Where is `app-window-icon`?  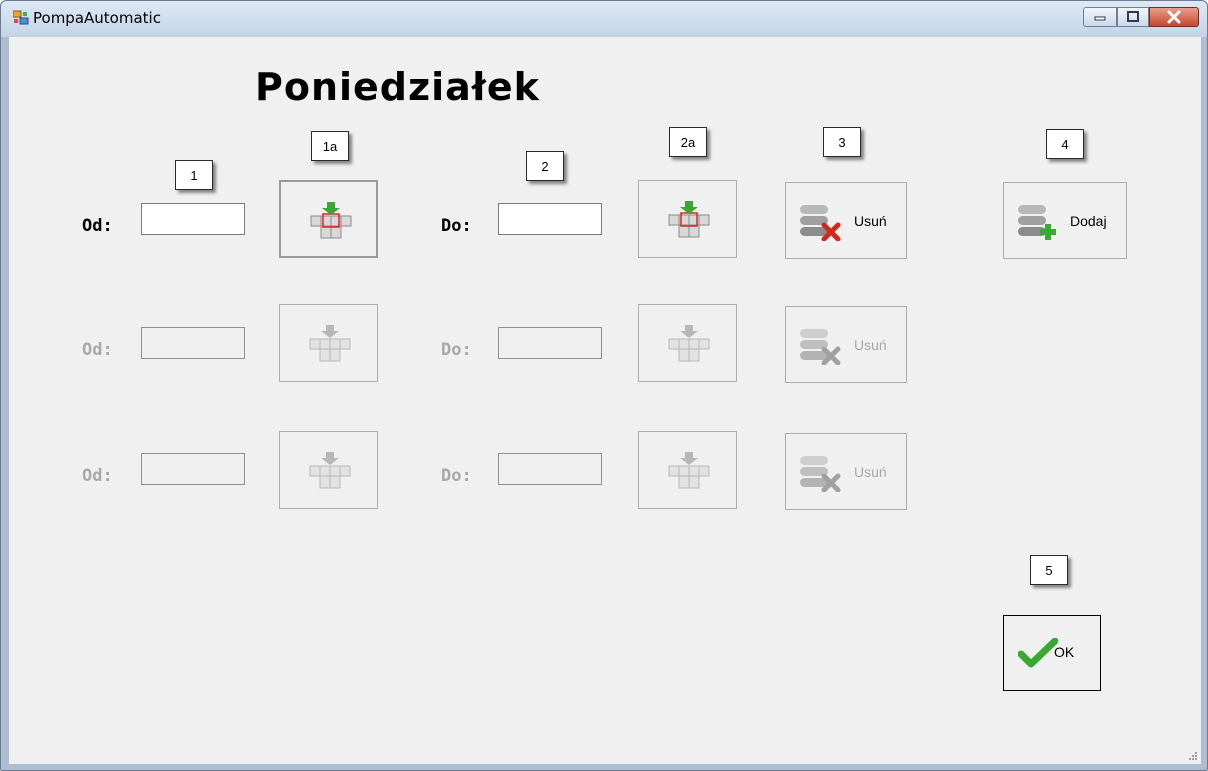 app-window-icon is located at coordinates (21, 18).